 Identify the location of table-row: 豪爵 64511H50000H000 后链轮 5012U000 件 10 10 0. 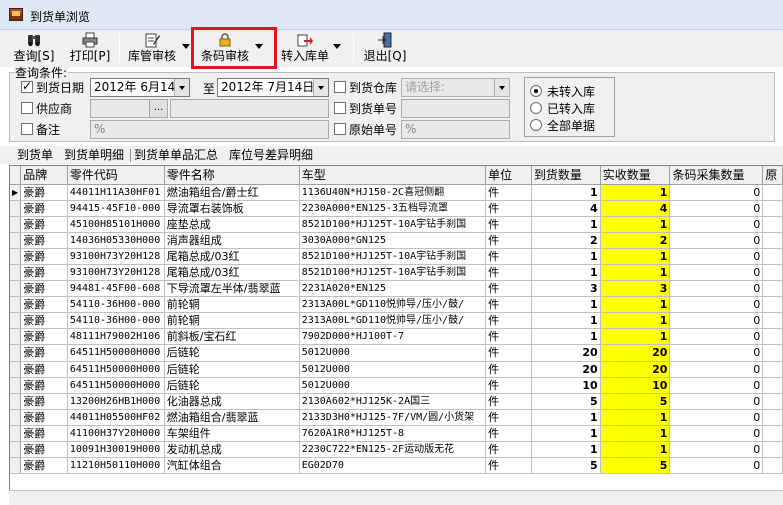
(396, 385).